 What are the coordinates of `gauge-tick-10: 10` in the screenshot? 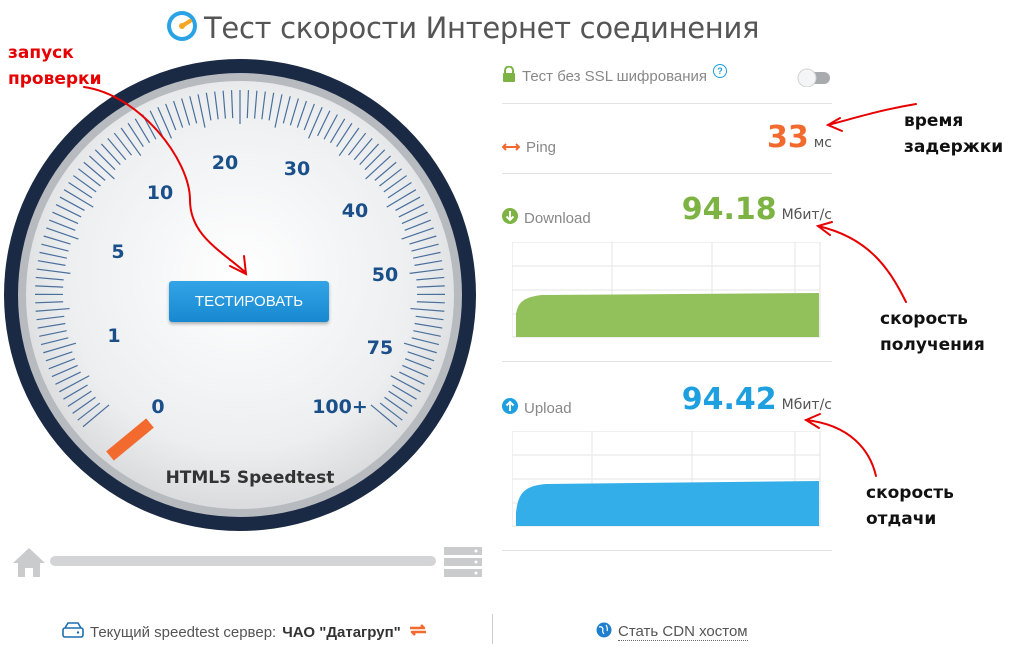 It's located at (160, 193).